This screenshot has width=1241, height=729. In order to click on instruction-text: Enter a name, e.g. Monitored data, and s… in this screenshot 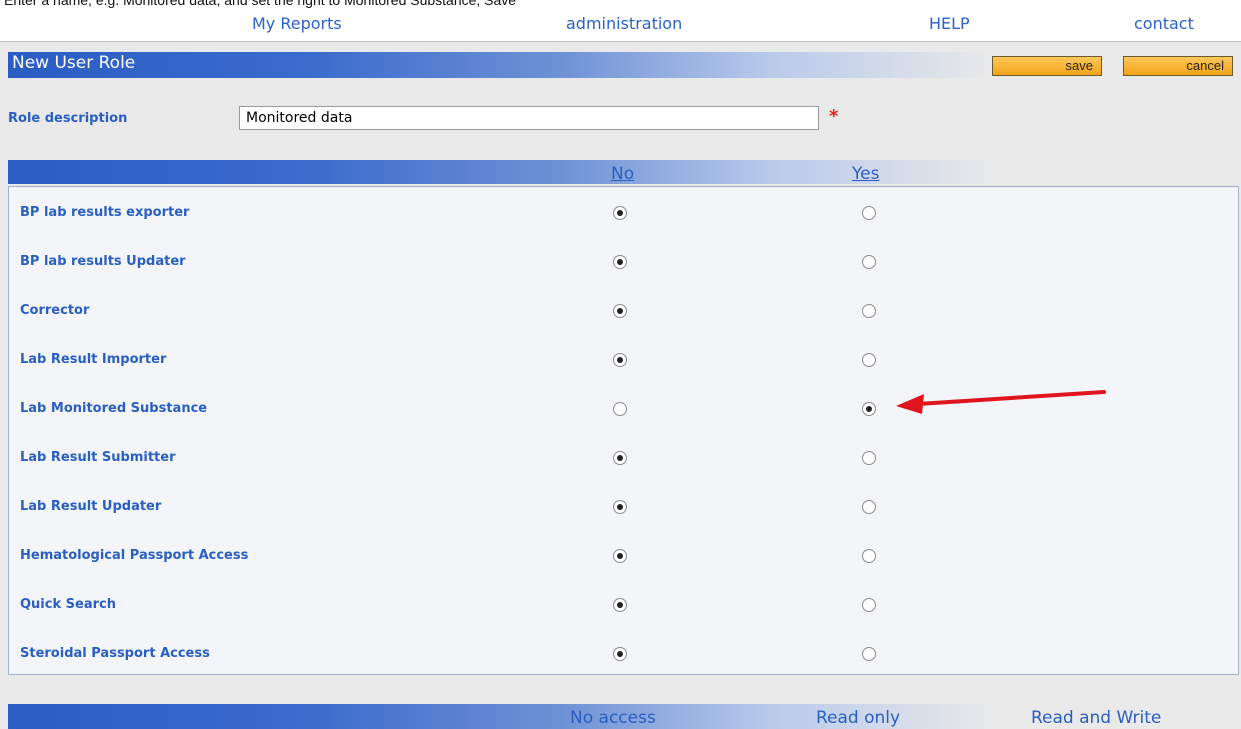, I will do `click(260, 4)`.